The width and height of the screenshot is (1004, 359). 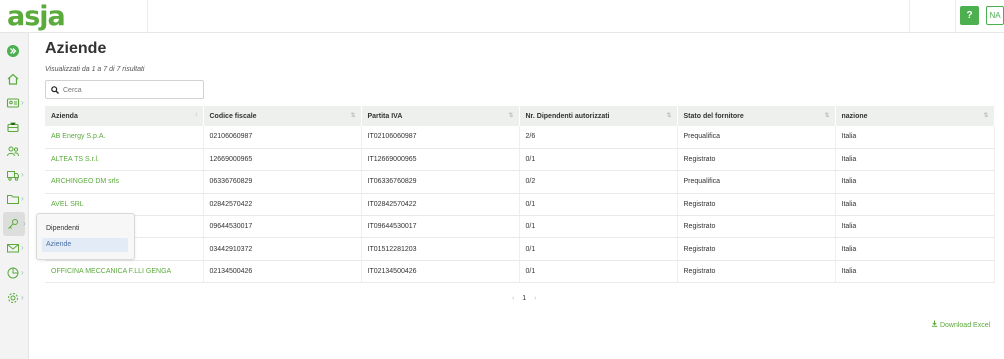 I want to click on briefcase-icon, so click(x=13, y=127).